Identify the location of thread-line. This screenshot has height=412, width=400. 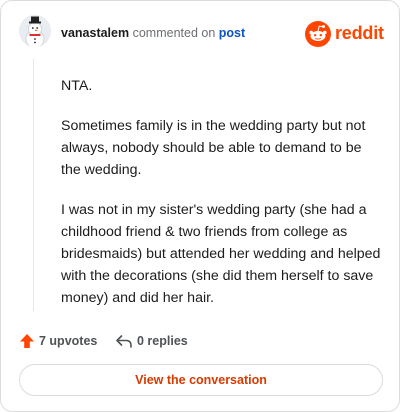
(33, 185).